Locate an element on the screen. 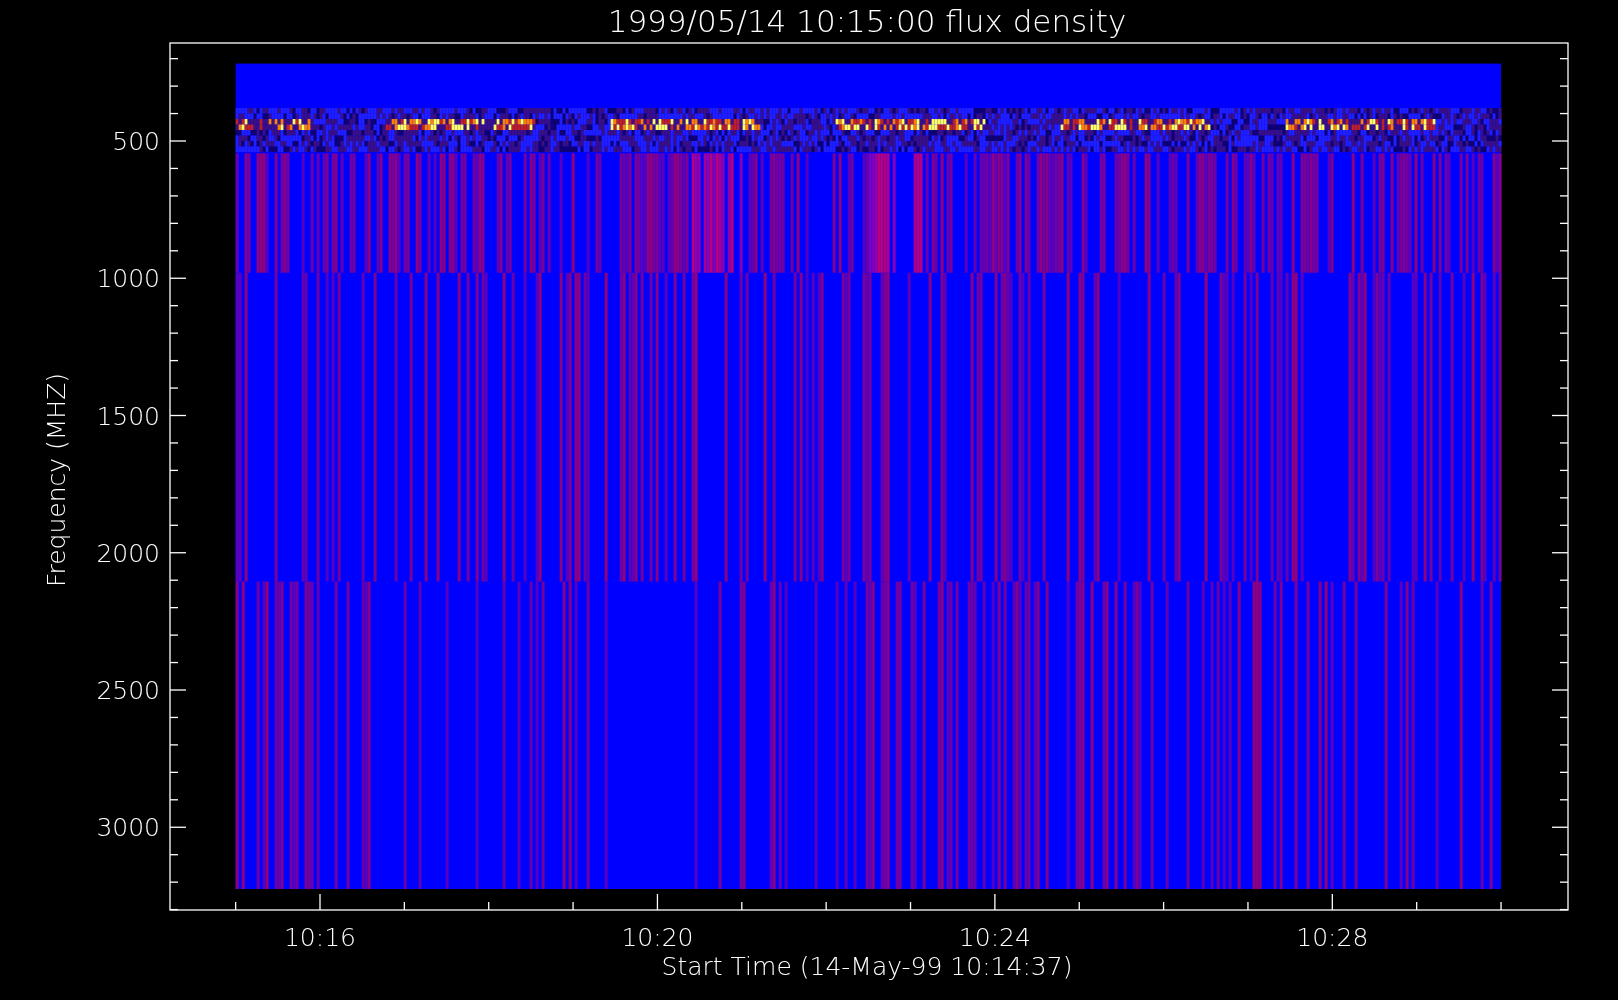 The width and height of the screenshot is (1618, 1000). y-axis-label: Frequency (MHZ) is located at coordinates (56, 480).